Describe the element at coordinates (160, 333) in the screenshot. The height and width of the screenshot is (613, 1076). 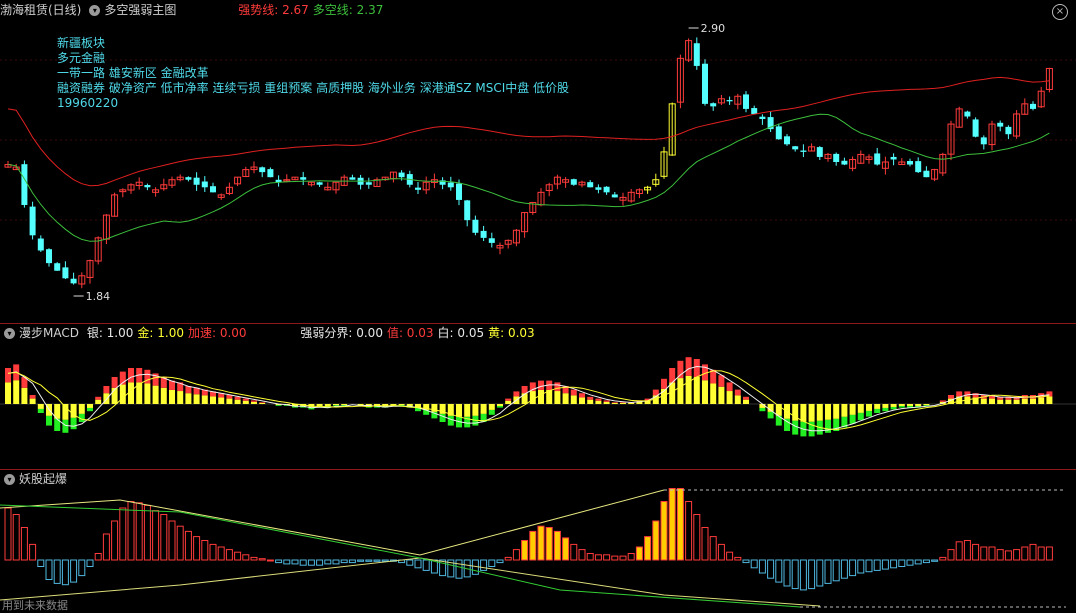
I see `macd-gold: 金: 1.00` at that location.